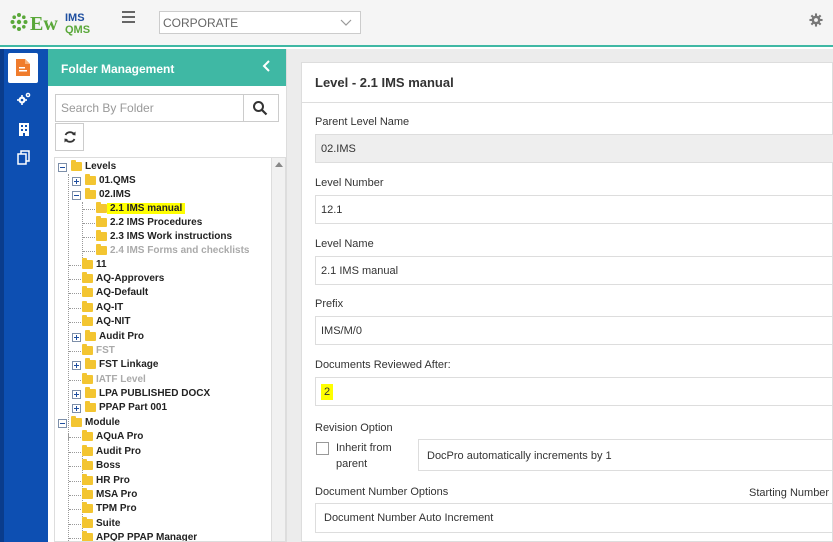  What do you see at coordinates (170, 509) in the screenshot?
I see `tree-node: TPM Pro` at bounding box center [170, 509].